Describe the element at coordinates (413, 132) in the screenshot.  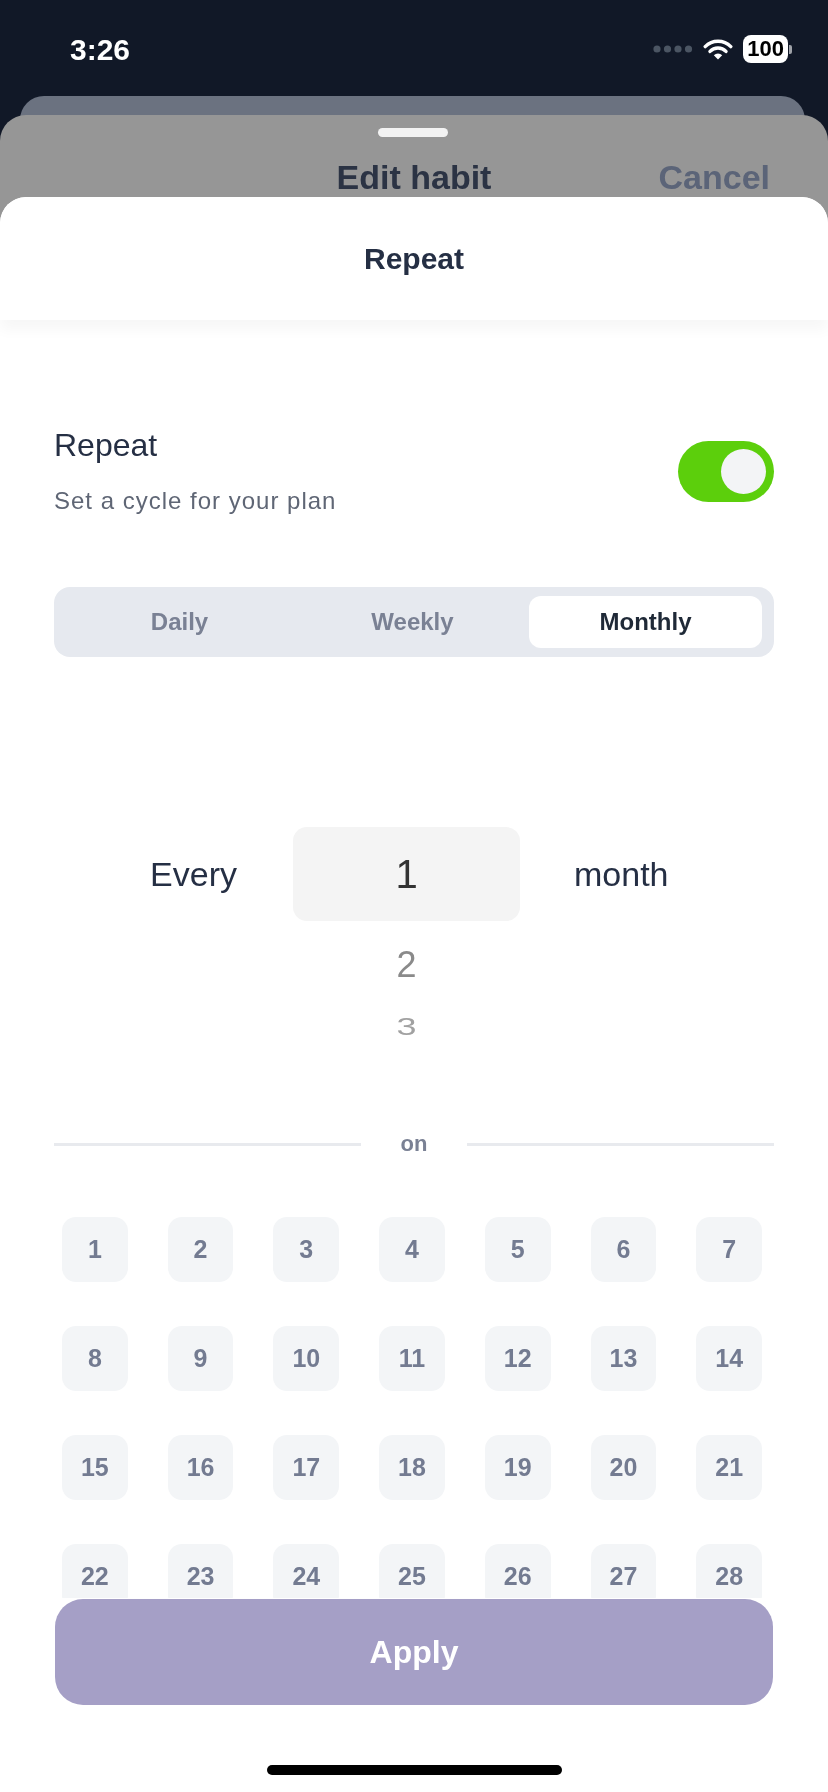
I see `drag-handle` at that location.